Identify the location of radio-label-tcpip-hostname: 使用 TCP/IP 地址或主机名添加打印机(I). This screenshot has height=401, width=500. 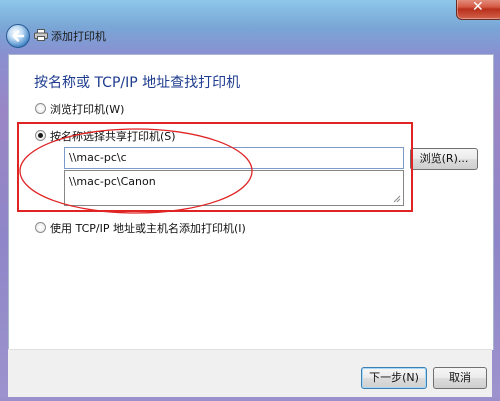
(148, 228).